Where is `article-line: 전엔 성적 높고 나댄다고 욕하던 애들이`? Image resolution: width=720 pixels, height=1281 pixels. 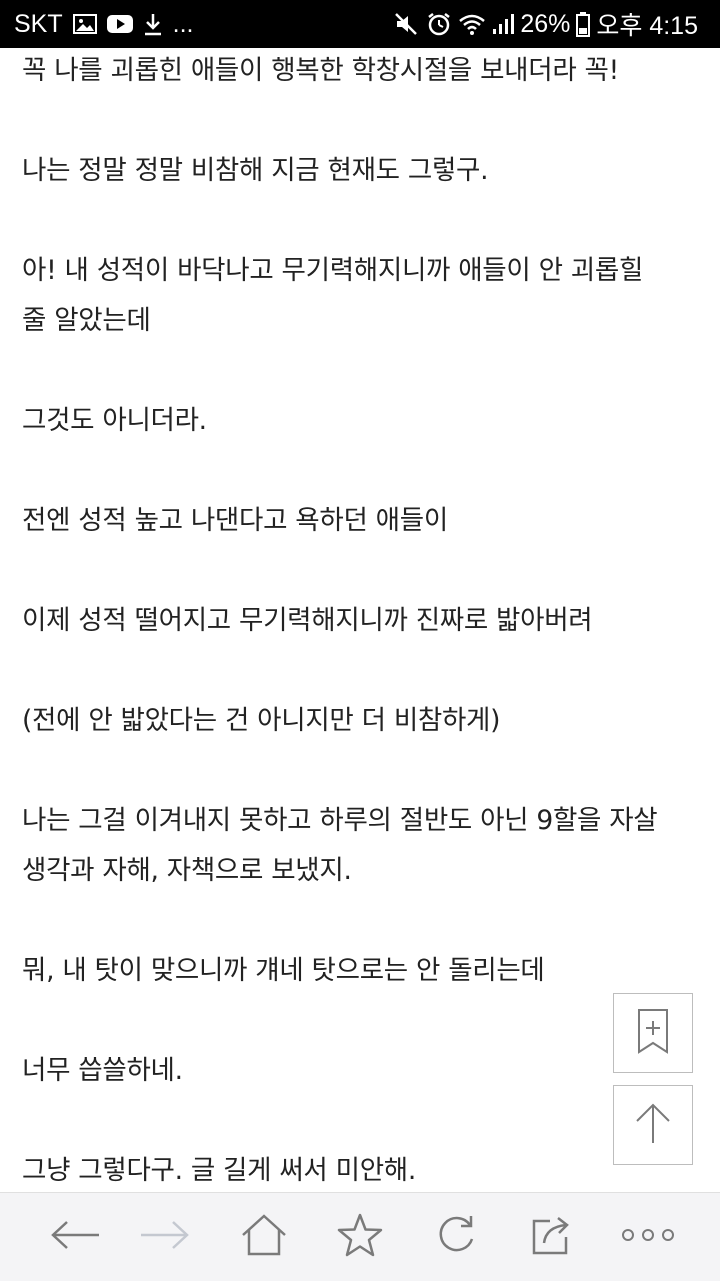 article-line: 전엔 성적 높고 나댄다고 욕하던 애들이 is located at coordinates (235, 520).